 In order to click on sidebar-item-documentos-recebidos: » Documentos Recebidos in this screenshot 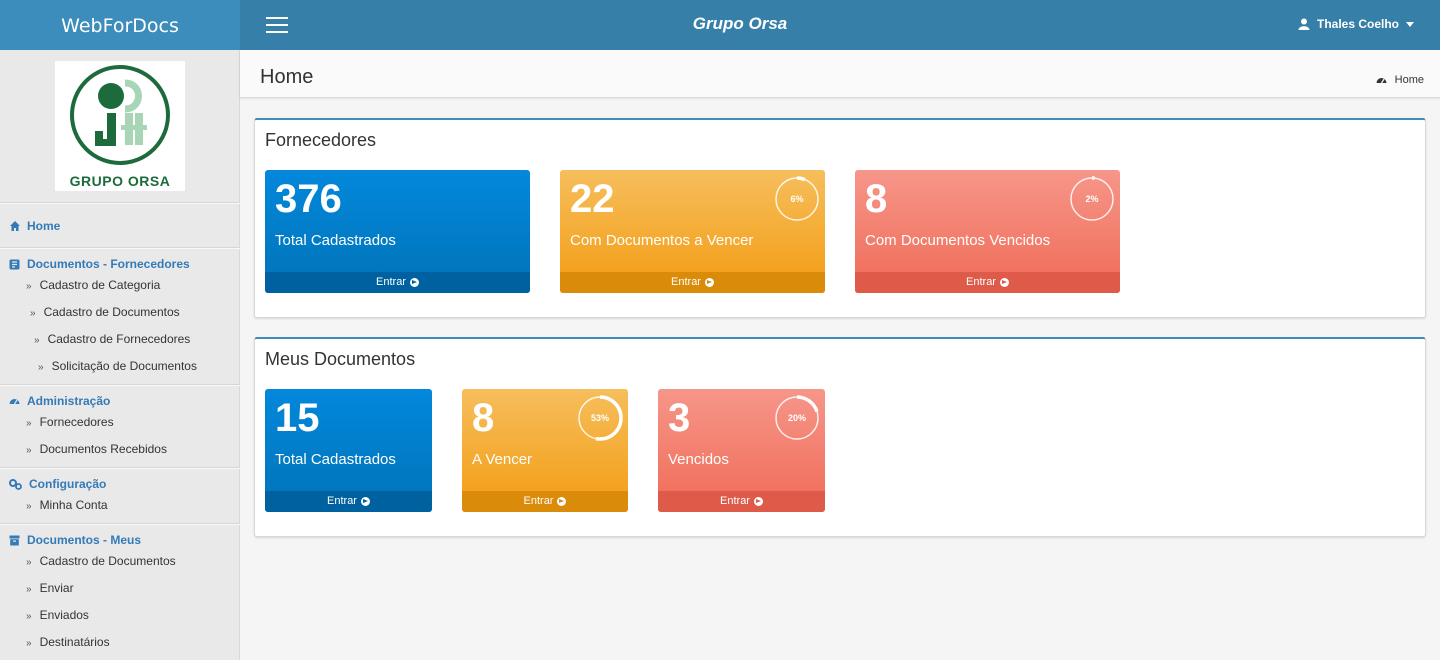, I will do `click(96, 449)`.